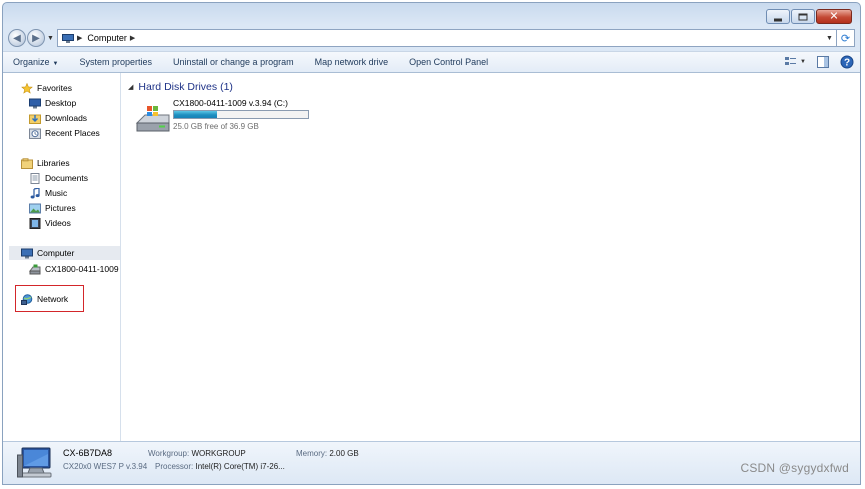  What do you see at coordinates (46, 88) in the screenshot?
I see `nav-favorites: Favorites` at bounding box center [46, 88].